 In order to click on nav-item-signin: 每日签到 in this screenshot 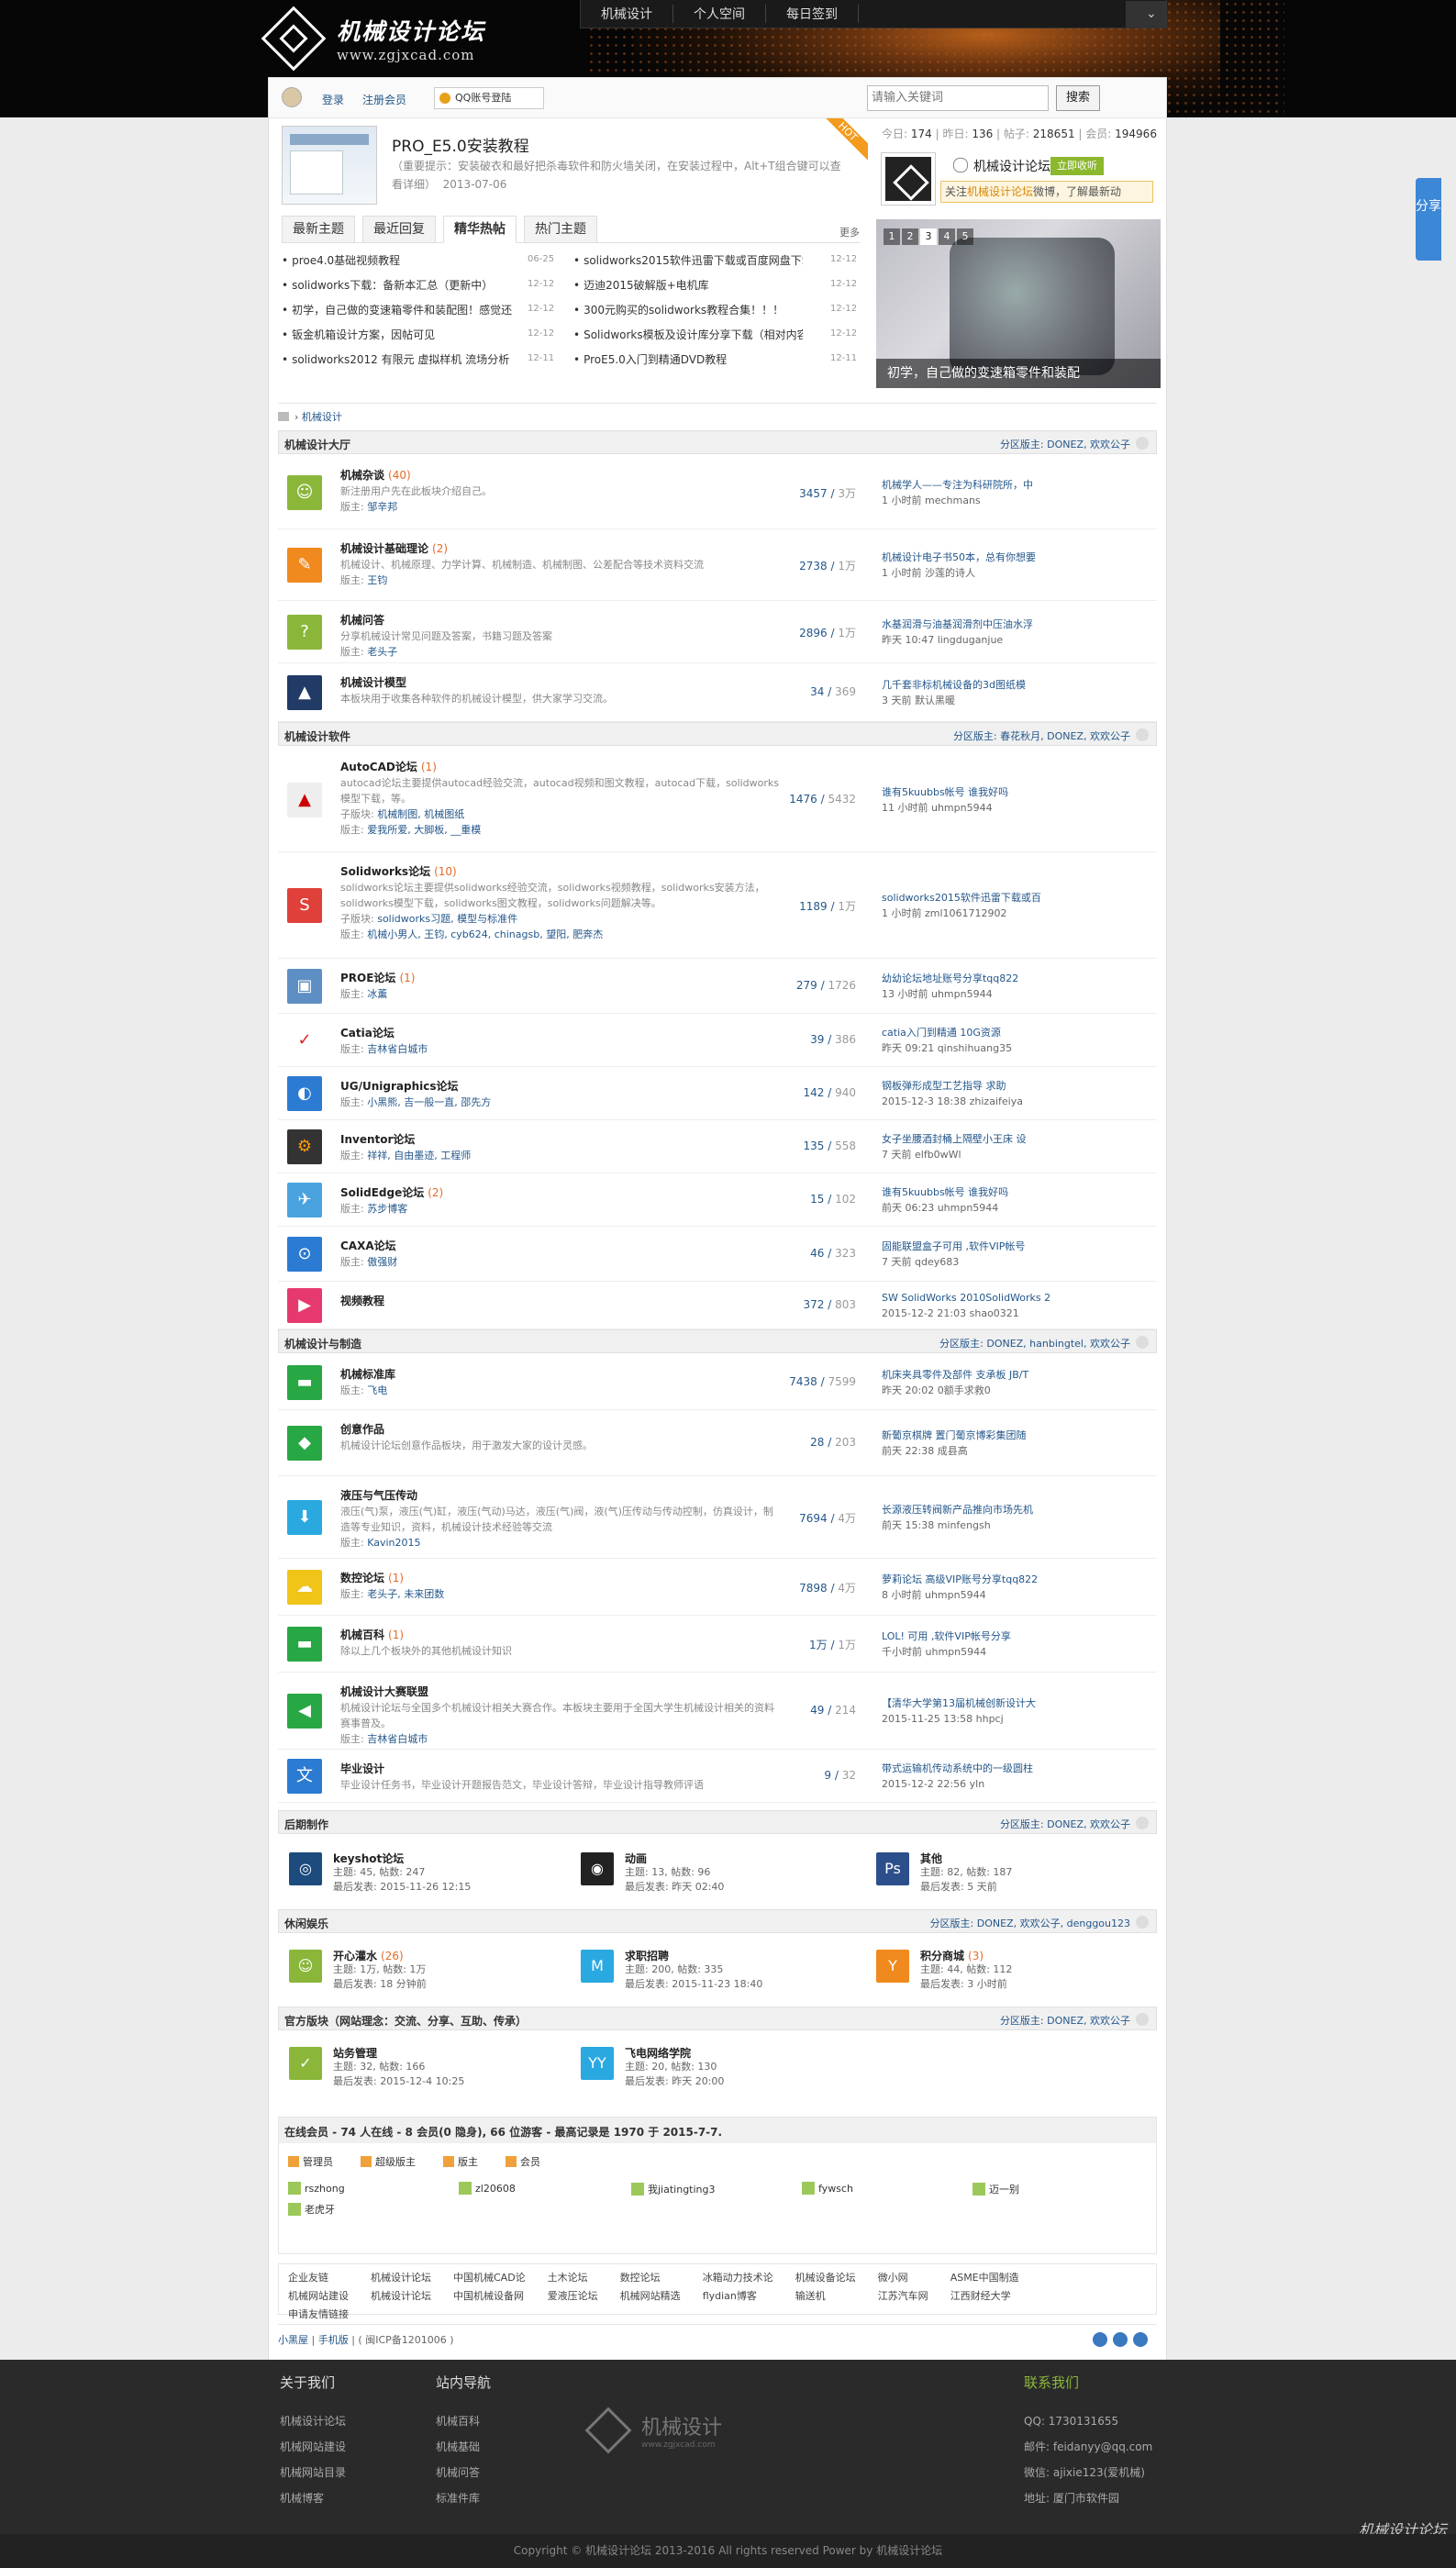, I will do `click(812, 14)`.